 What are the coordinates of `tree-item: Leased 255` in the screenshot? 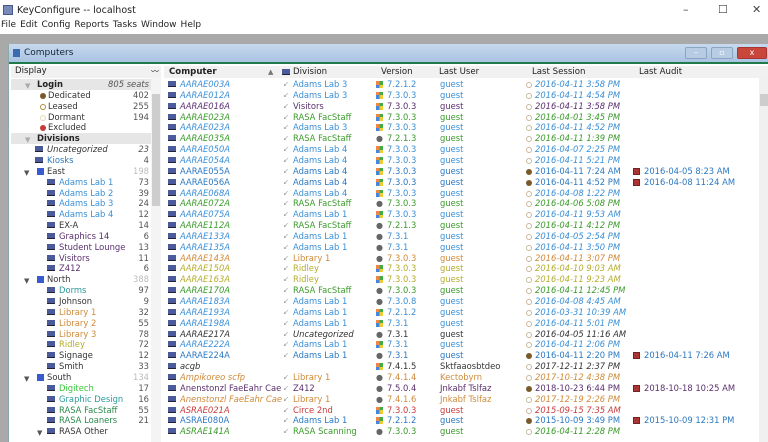 It's located at (81, 106).